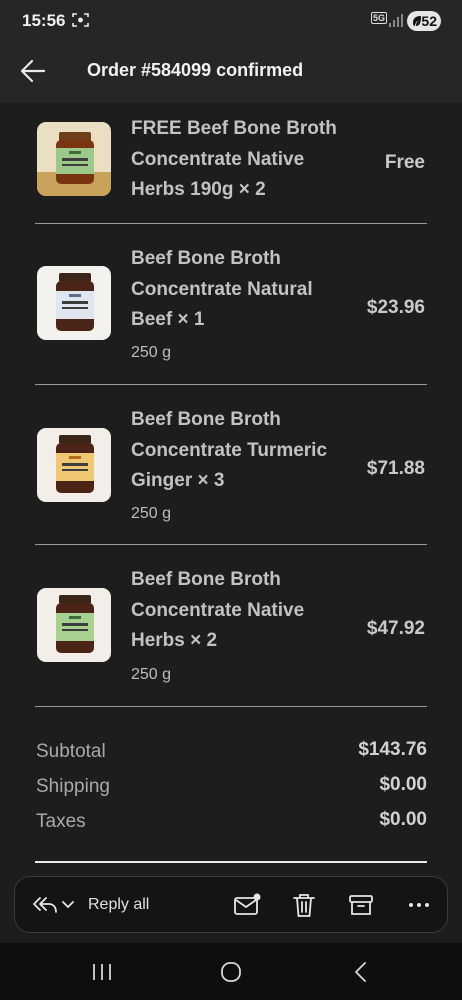 The height and width of the screenshot is (1000, 462). What do you see at coordinates (231, 790) in the screenshot?
I see `shipping-row: Shipping $0.00` at bounding box center [231, 790].